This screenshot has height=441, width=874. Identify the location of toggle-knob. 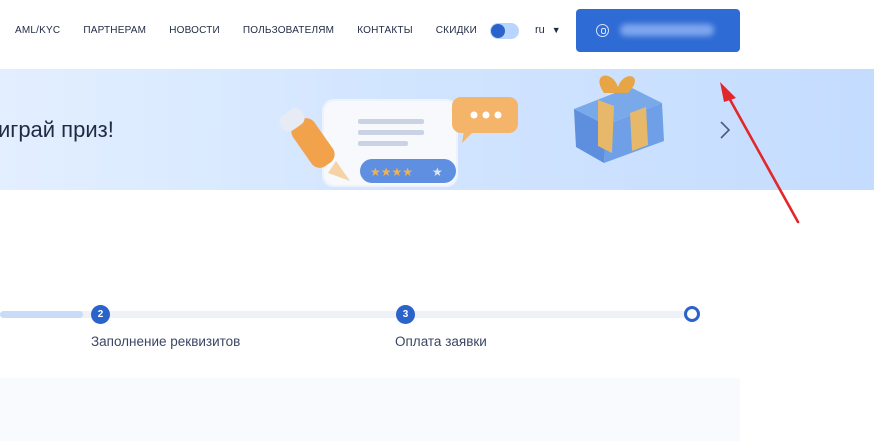
(498, 31).